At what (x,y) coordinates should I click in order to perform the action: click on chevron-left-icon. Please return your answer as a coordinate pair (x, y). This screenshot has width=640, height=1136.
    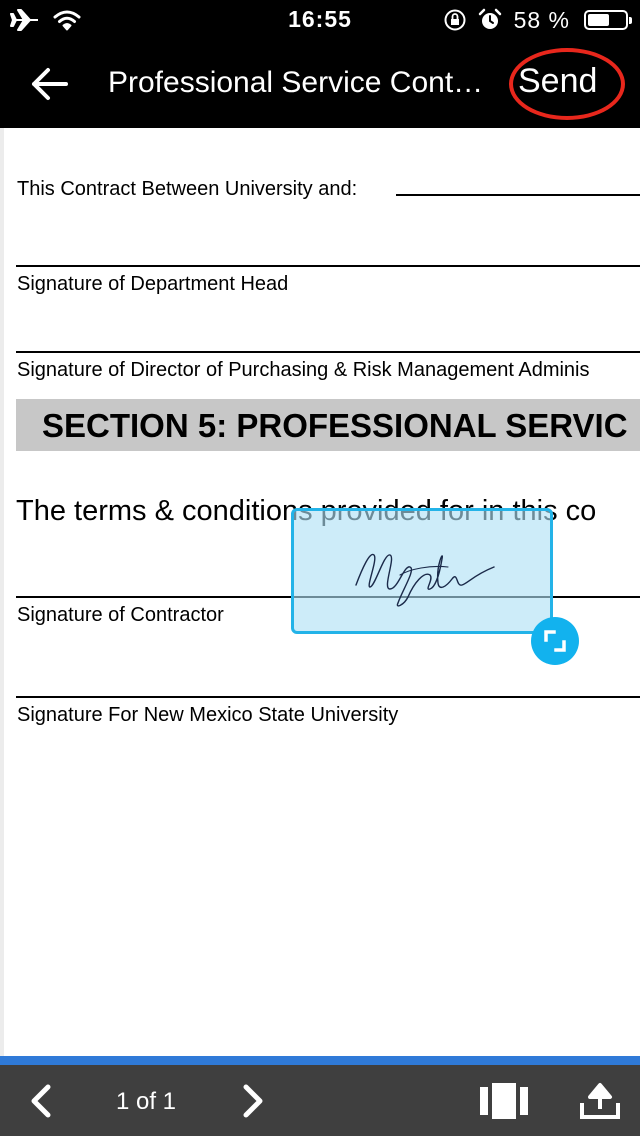
    Looking at the image, I should click on (41, 1101).